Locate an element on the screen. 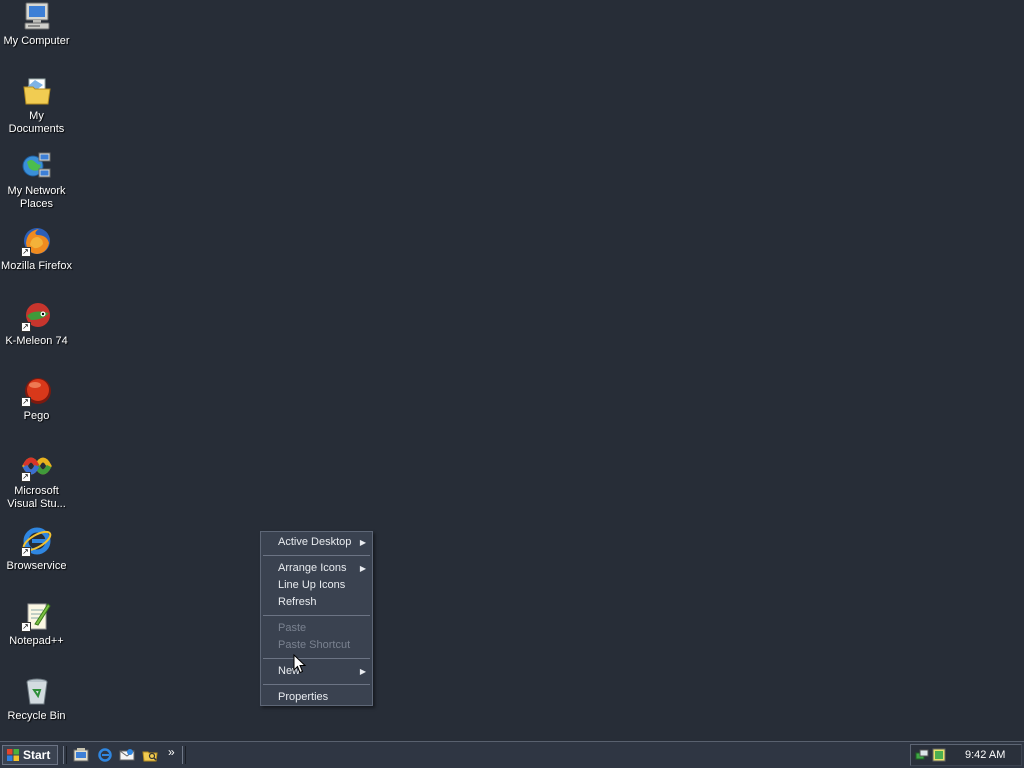 This screenshot has width=1024, height=768. menu-item-label: Line Up Icons is located at coordinates (312, 585).